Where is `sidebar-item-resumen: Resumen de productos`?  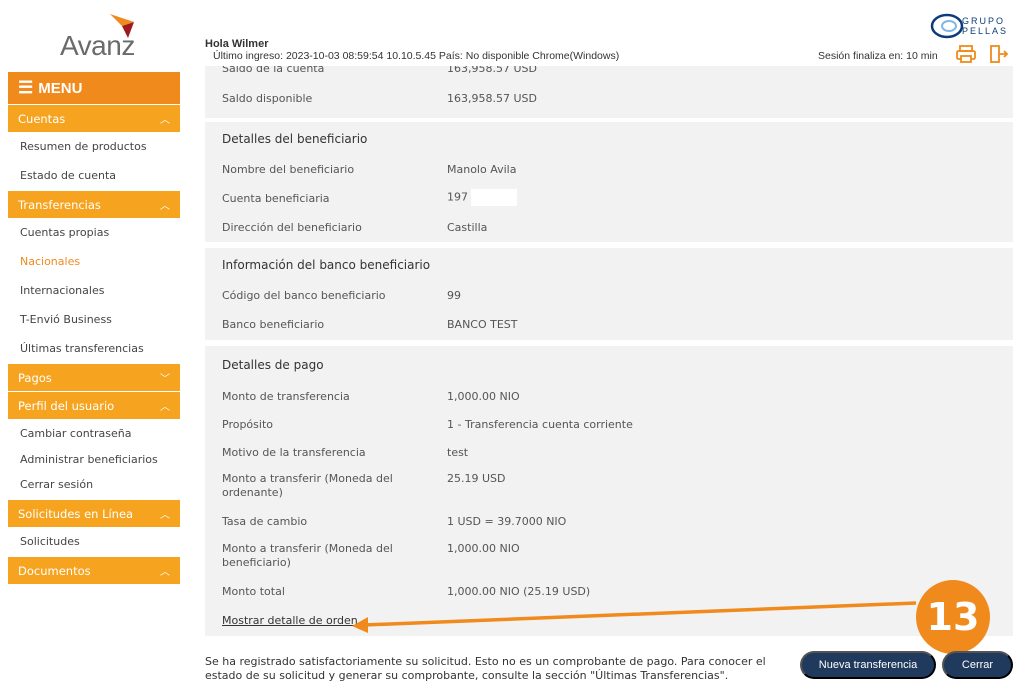
sidebar-item-resumen: Resumen de productos is located at coordinates (94, 146).